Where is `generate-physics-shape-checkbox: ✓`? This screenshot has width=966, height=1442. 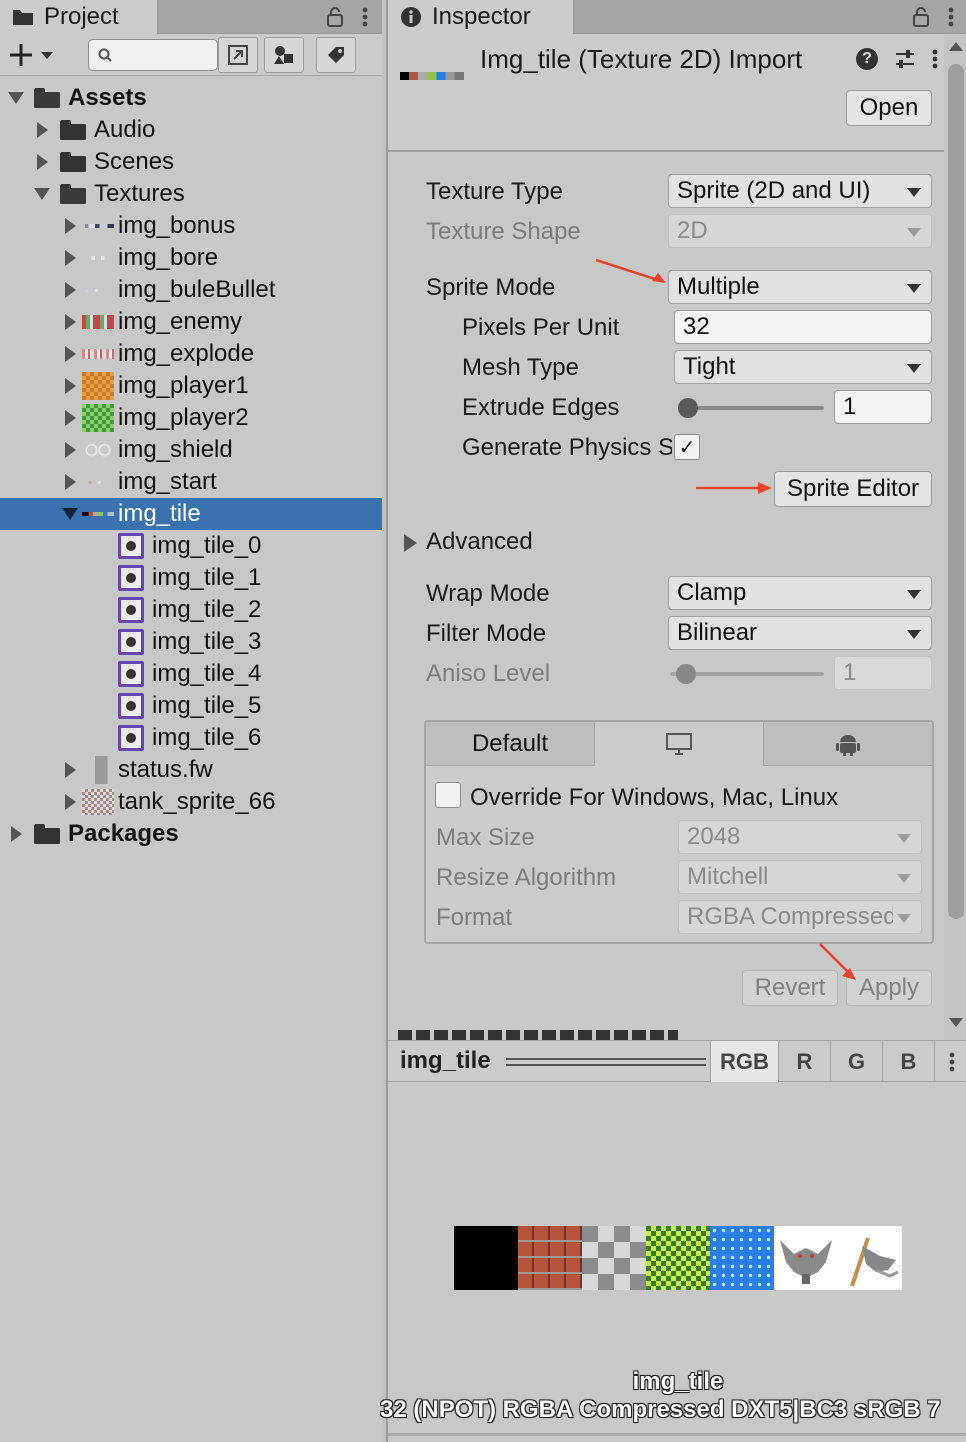
generate-physics-shape-checkbox: ✓ is located at coordinates (687, 447).